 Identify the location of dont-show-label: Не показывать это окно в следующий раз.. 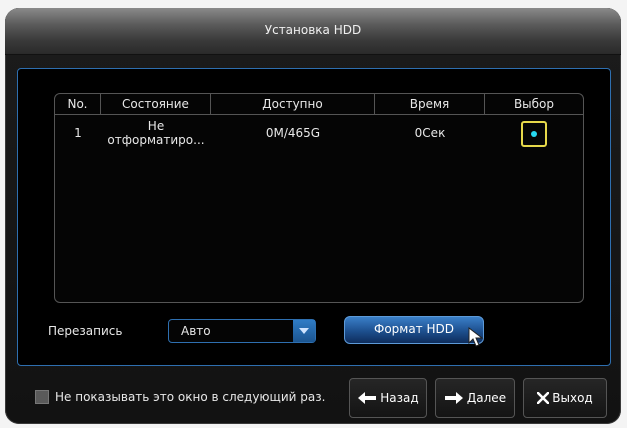
(190, 397).